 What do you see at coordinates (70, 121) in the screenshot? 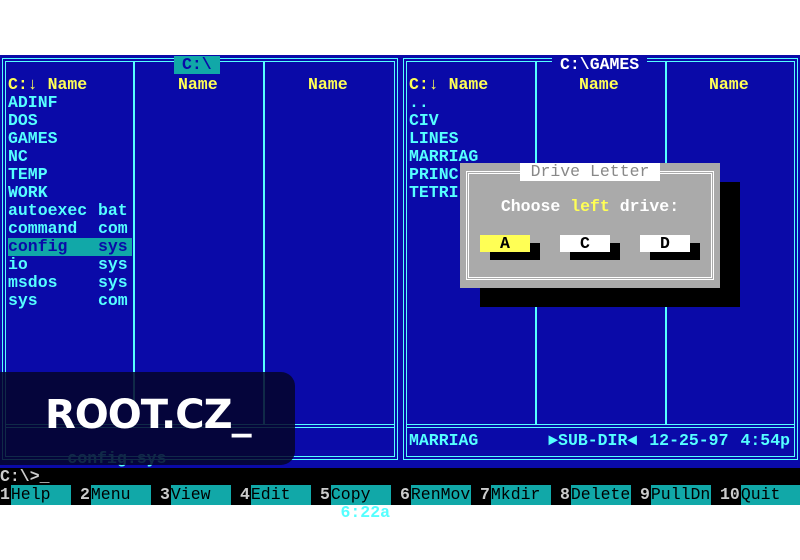
I see `file-item: DOS` at bounding box center [70, 121].